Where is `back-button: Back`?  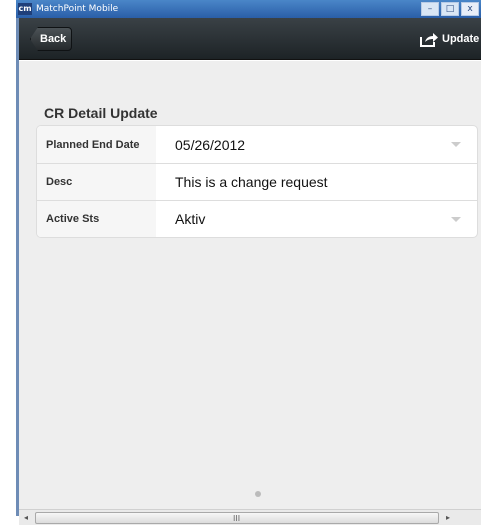 back-button: Back is located at coordinates (51, 39).